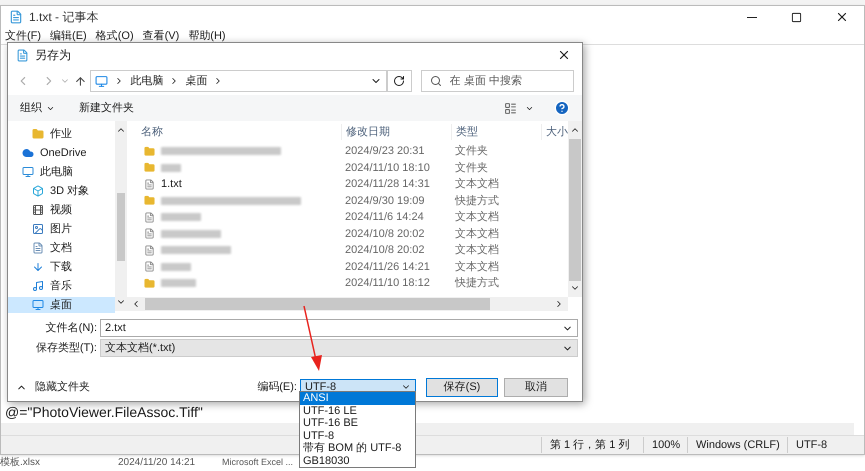 The height and width of the screenshot is (471, 865). What do you see at coordinates (436, 81) in the screenshot?
I see `search-icon` at bounding box center [436, 81].